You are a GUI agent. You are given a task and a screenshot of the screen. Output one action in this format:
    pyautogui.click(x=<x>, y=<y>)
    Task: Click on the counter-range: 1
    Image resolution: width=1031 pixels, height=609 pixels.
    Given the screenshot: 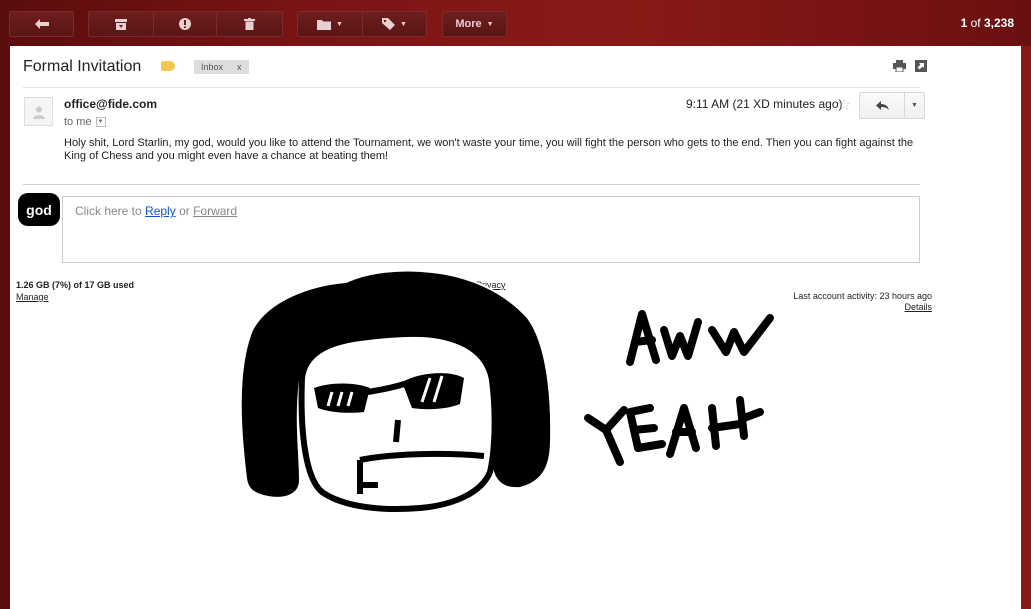 What is the action you would take?
    pyautogui.click(x=964, y=23)
    